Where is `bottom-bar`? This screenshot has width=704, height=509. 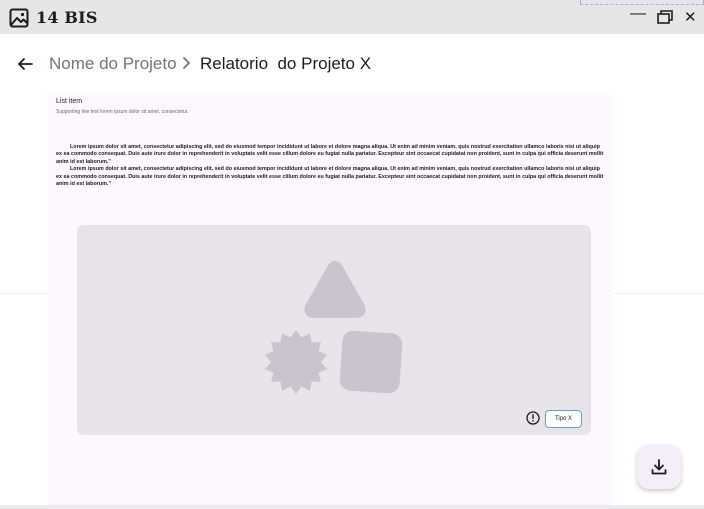 bottom-bar is located at coordinates (352, 507).